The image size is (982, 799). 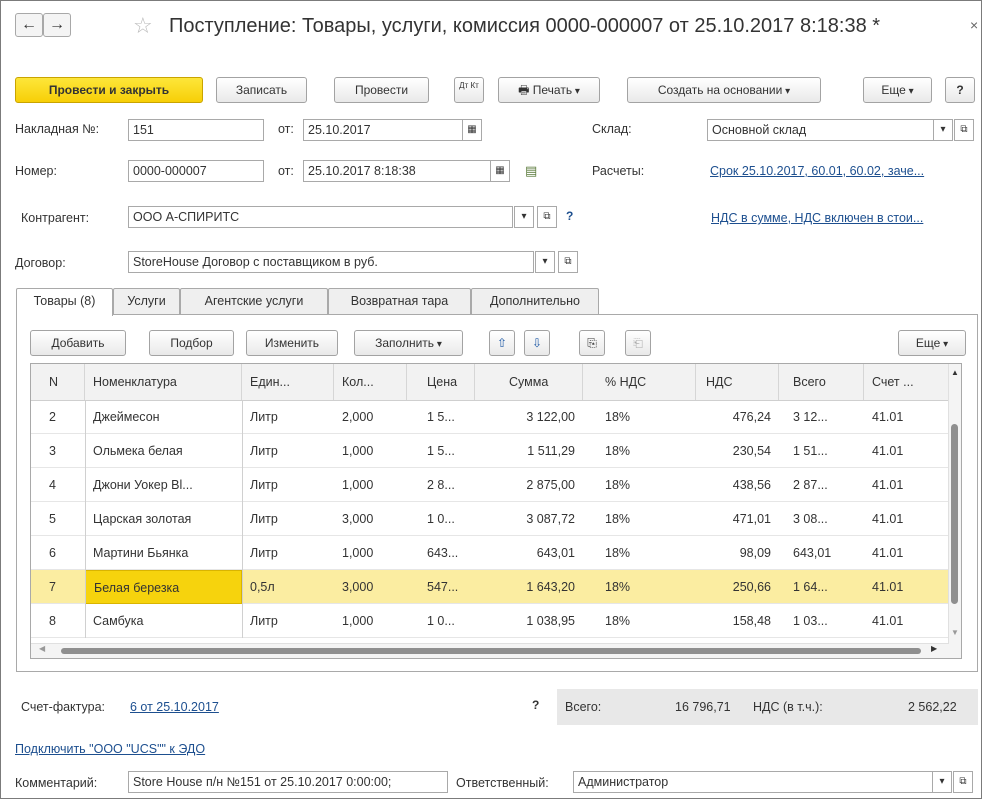 What do you see at coordinates (163, 621) in the screenshot?
I see `cell-name: Самбука` at bounding box center [163, 621].